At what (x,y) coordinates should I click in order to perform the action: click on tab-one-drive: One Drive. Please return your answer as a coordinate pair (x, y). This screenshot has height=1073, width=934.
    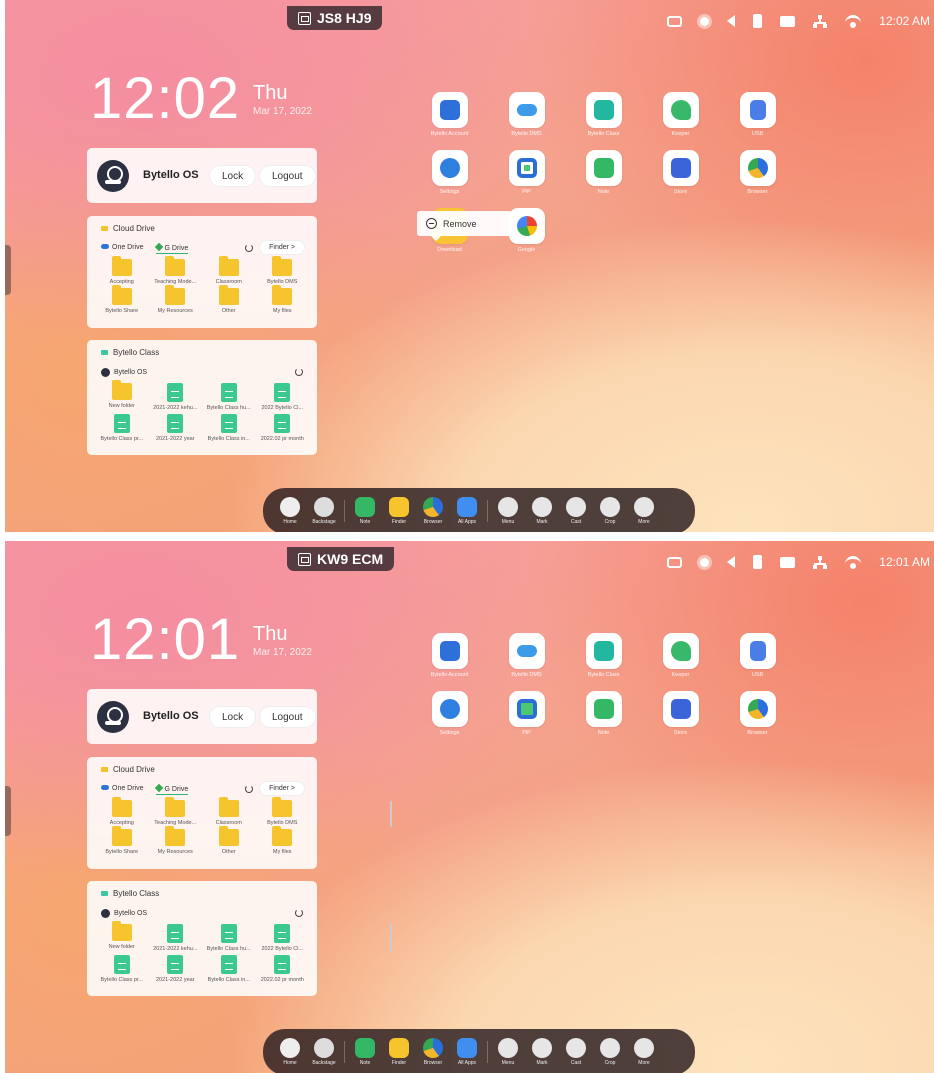
    Looking at the image, I should click on (122, 790).